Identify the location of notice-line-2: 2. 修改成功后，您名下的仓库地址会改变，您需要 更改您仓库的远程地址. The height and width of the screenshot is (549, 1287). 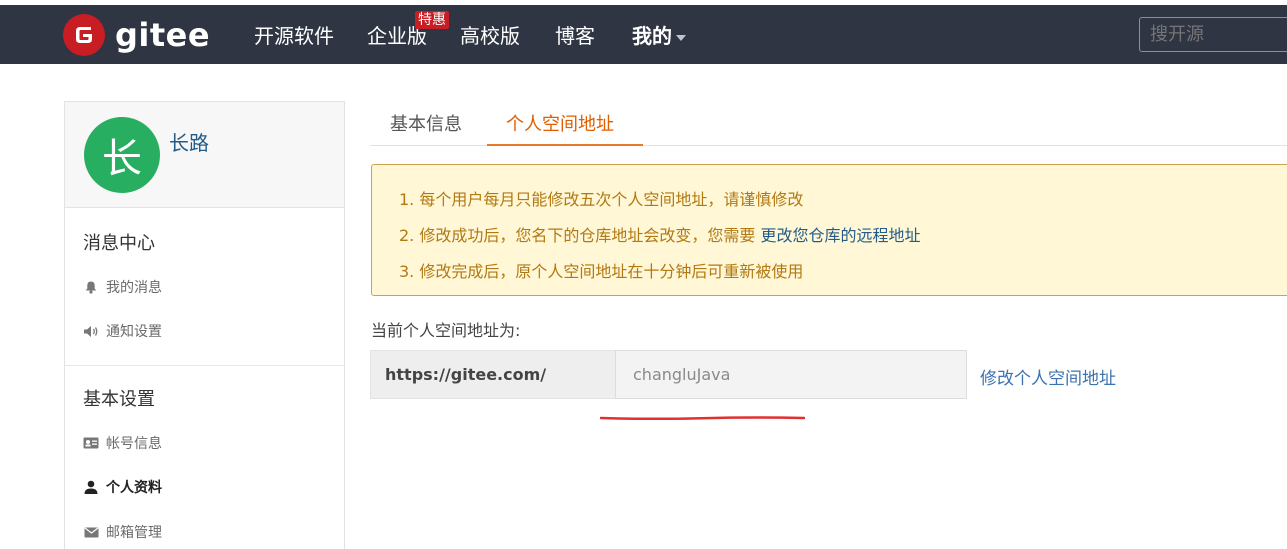
(659, 234).